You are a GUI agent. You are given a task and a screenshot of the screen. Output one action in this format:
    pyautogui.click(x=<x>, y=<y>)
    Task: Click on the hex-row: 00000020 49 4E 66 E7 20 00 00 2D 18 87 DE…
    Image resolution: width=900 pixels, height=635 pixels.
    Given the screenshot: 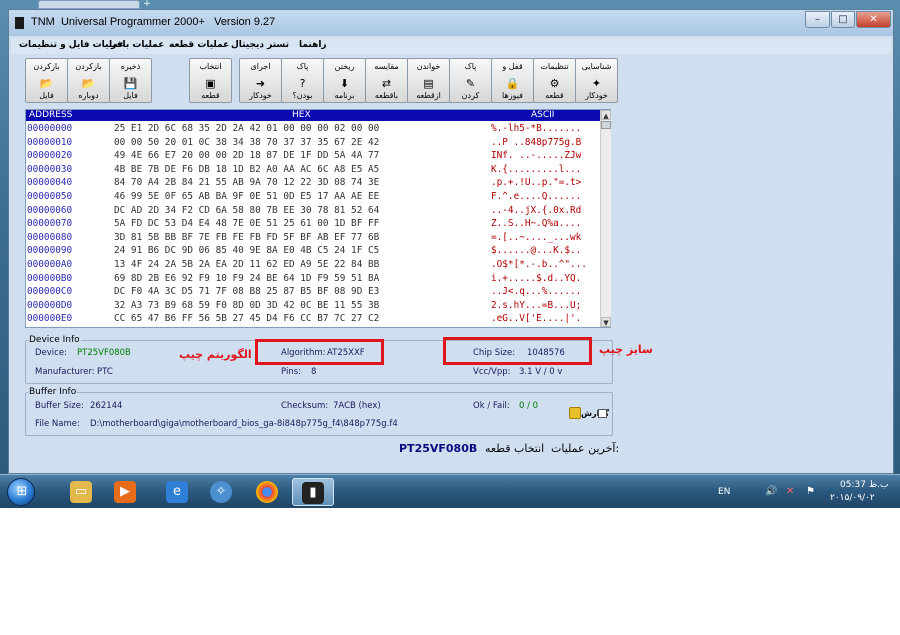 What is the action you would take?
    pyautogui.click(x=313, y=156)
    